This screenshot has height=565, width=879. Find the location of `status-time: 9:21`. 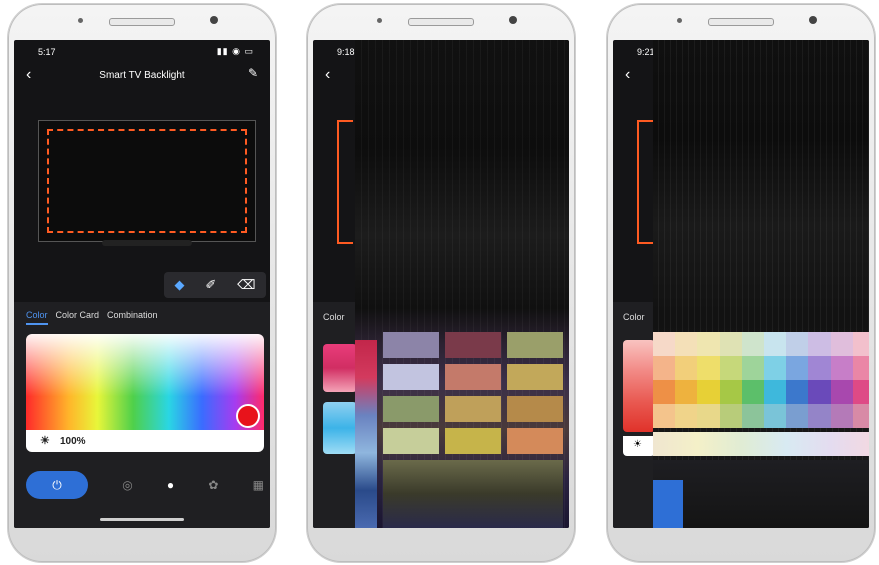

status-time: 9:21 is located at coordinates (646, 52).